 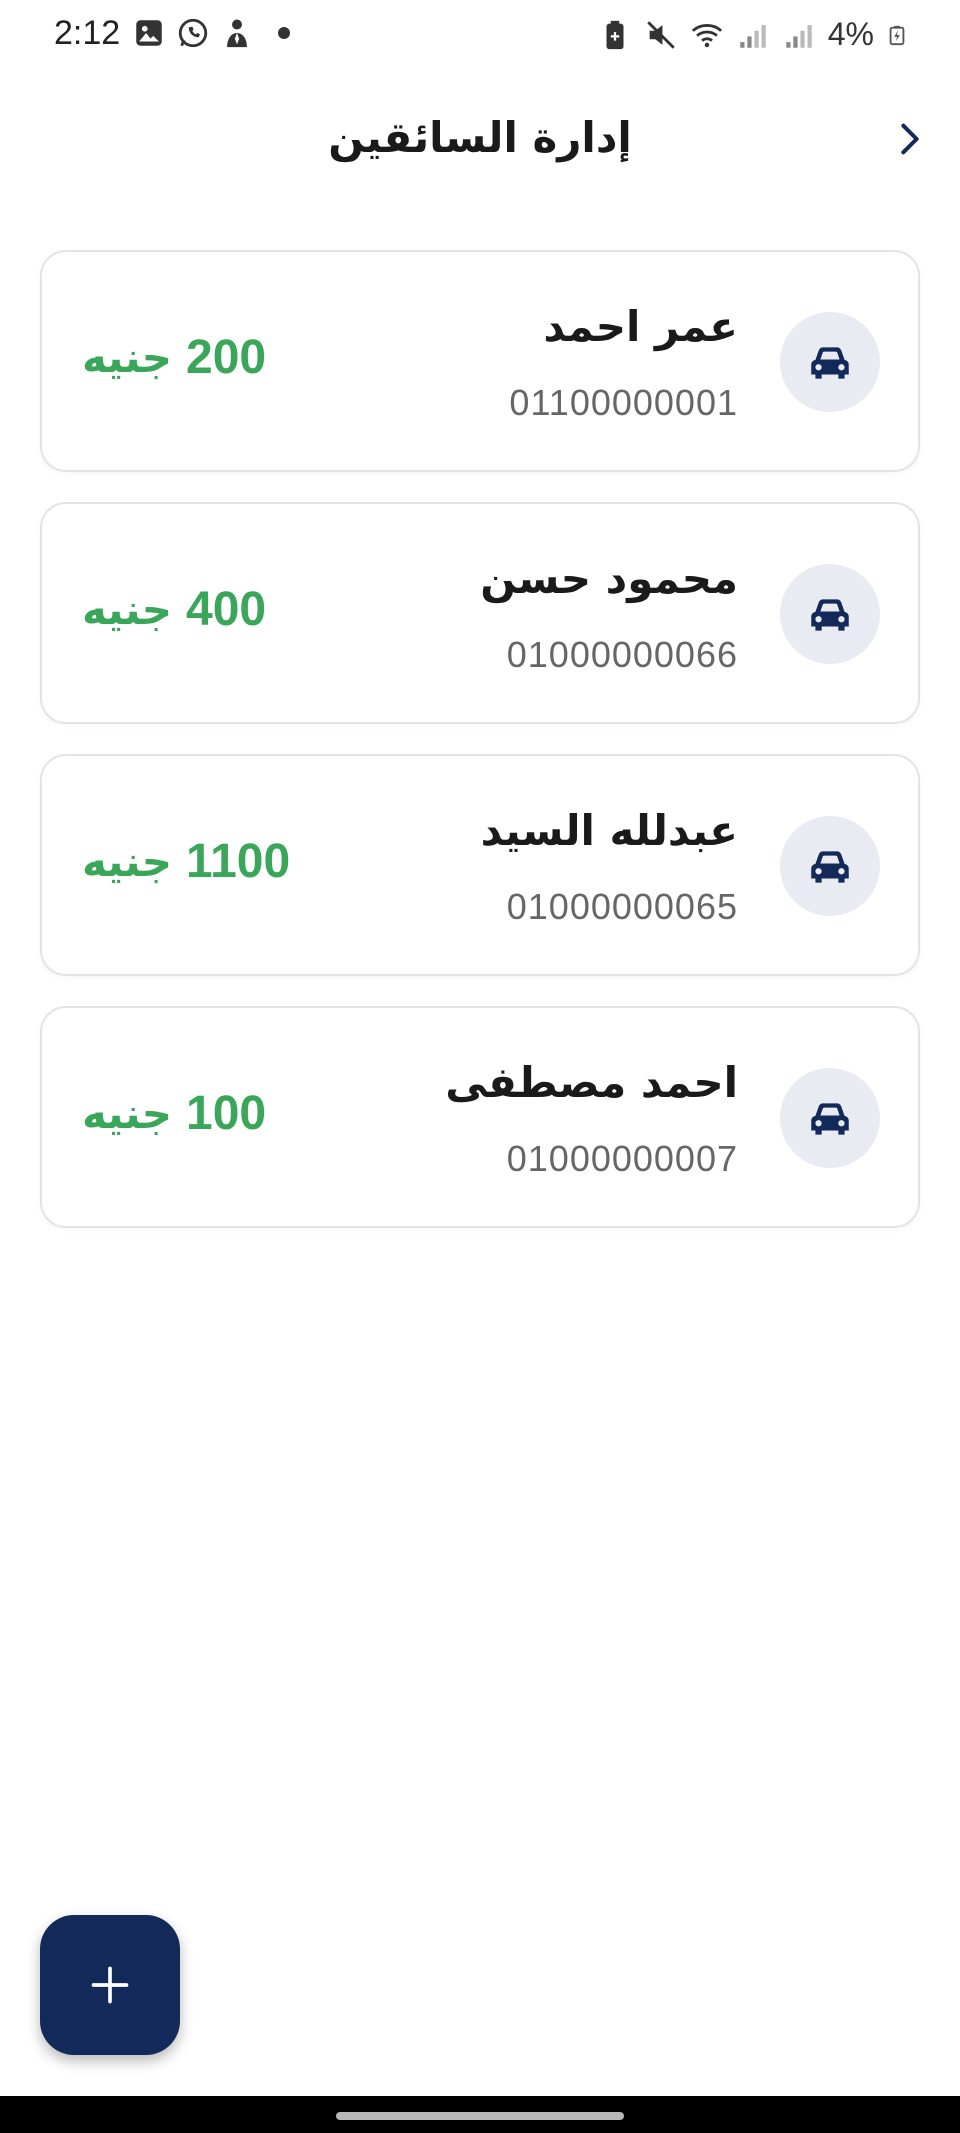 I want to click on chevron-right-icon, so click(x=910, y=139).